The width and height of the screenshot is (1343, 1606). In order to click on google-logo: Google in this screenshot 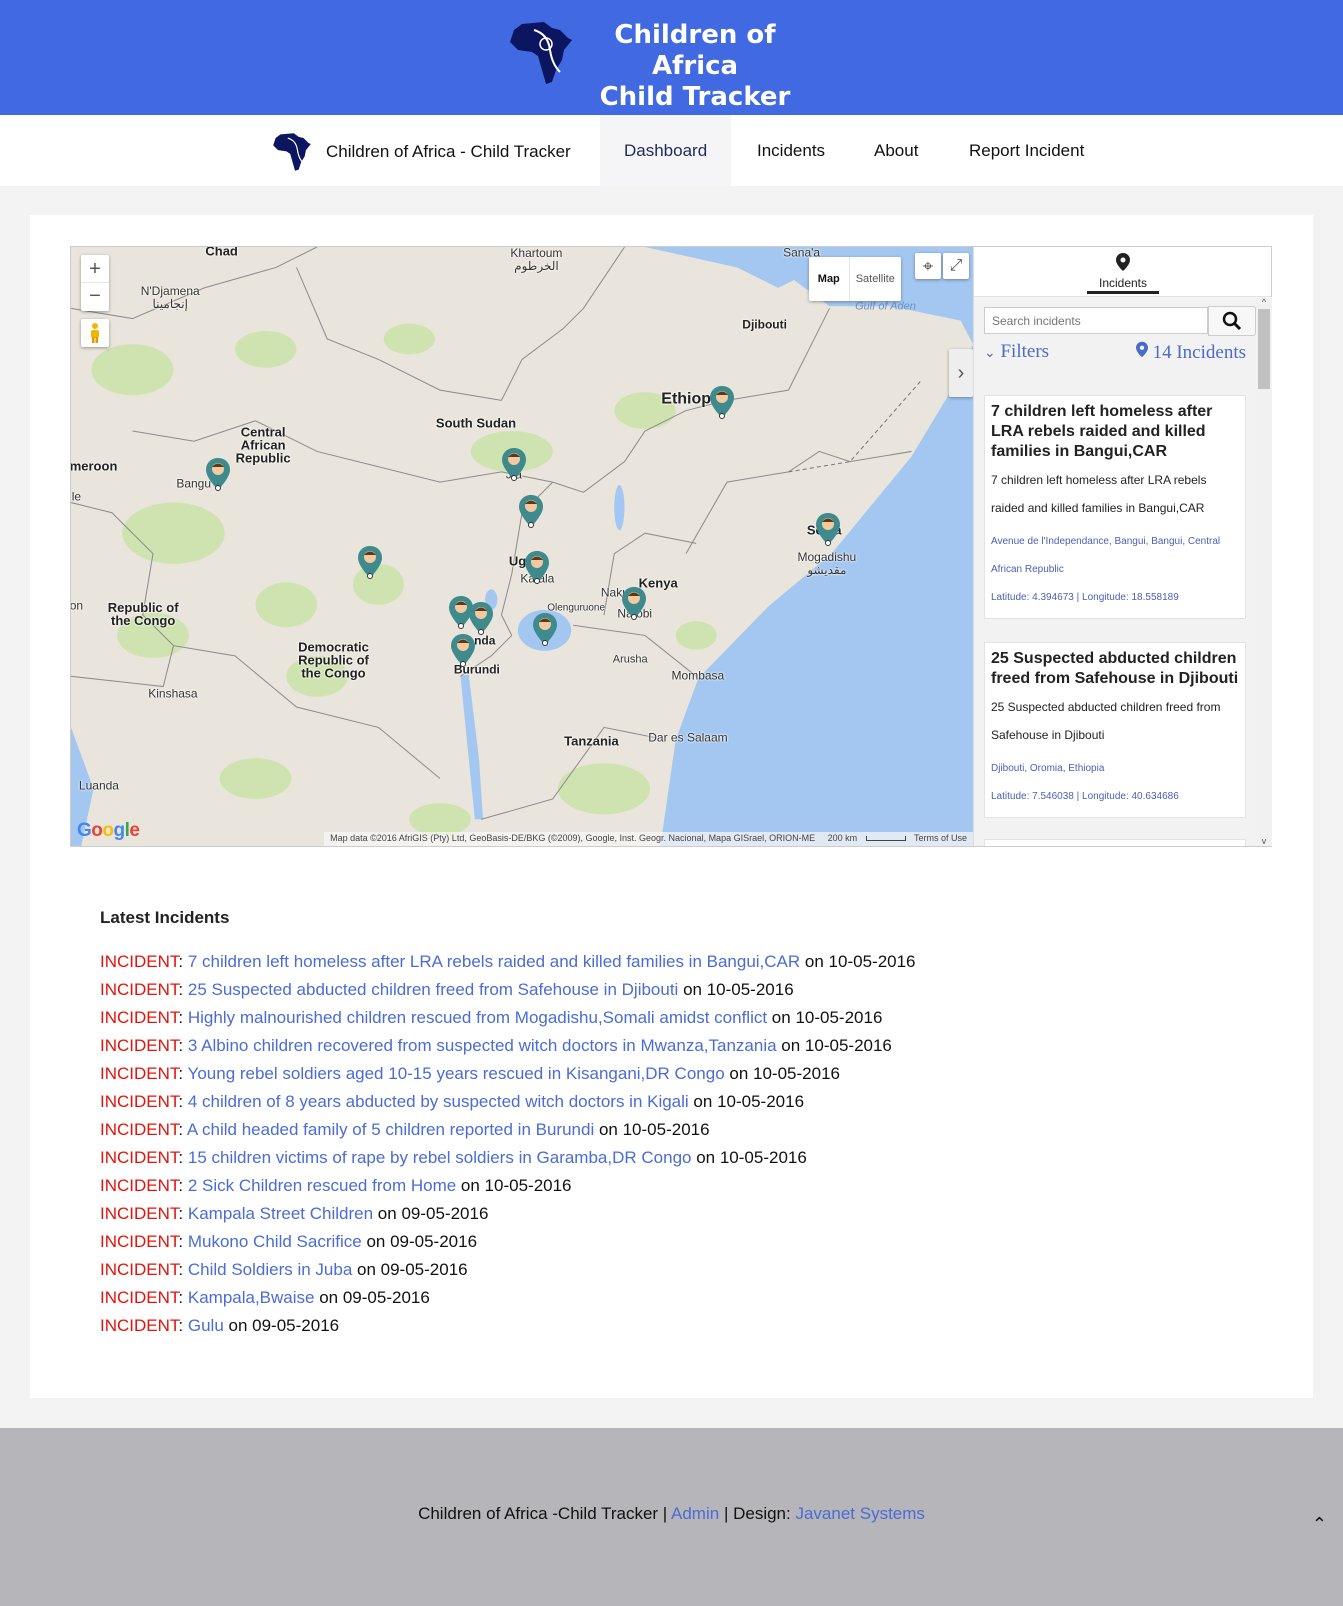, I will do `click(108, 831)`.